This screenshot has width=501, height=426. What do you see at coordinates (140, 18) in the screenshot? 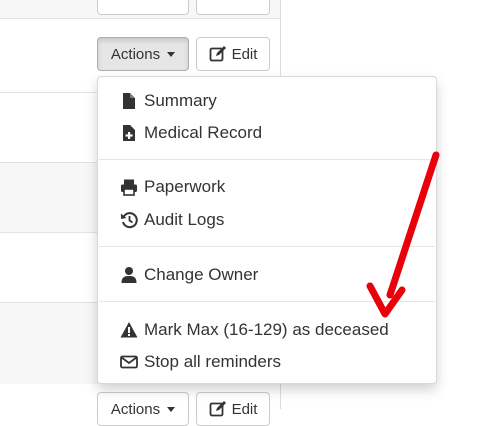
I see `row-divider` at bounding box center [140, 18].